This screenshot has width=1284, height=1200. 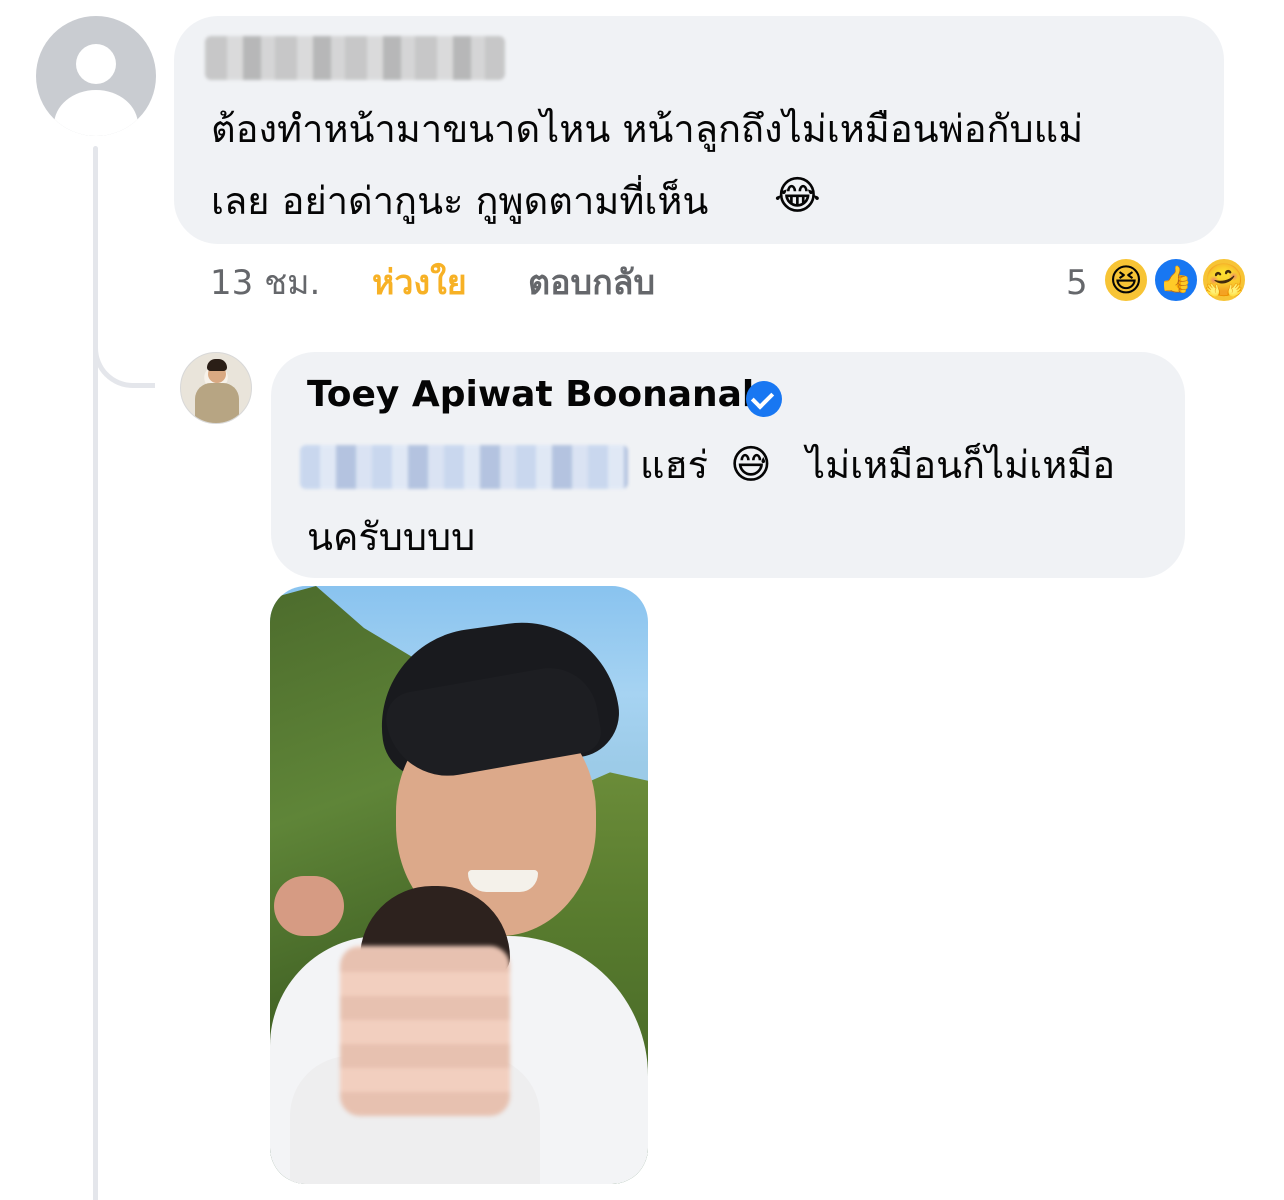 I want to click on photo-man-smile, so click(x=503, y=881).